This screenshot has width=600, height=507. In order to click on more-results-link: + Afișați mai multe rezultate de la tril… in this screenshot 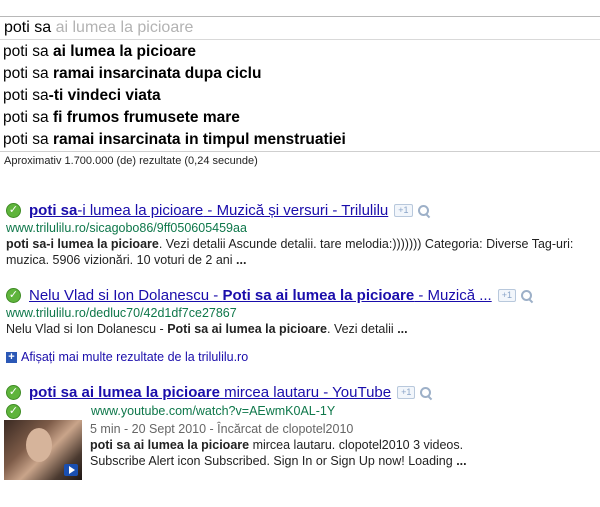, I will do `click(127, 357)`.